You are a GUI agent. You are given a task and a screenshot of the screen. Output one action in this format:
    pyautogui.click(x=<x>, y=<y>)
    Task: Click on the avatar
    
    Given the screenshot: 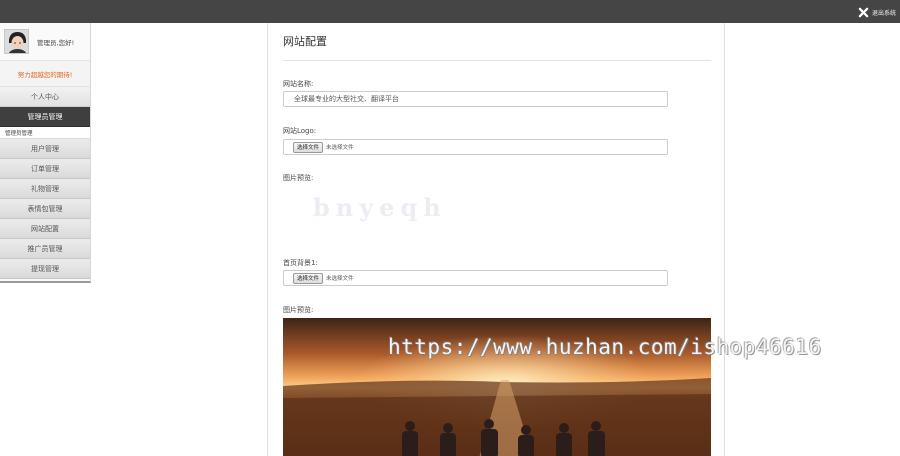 What is the action you would take?
    pyautogui.click(x=16, y=41)
    